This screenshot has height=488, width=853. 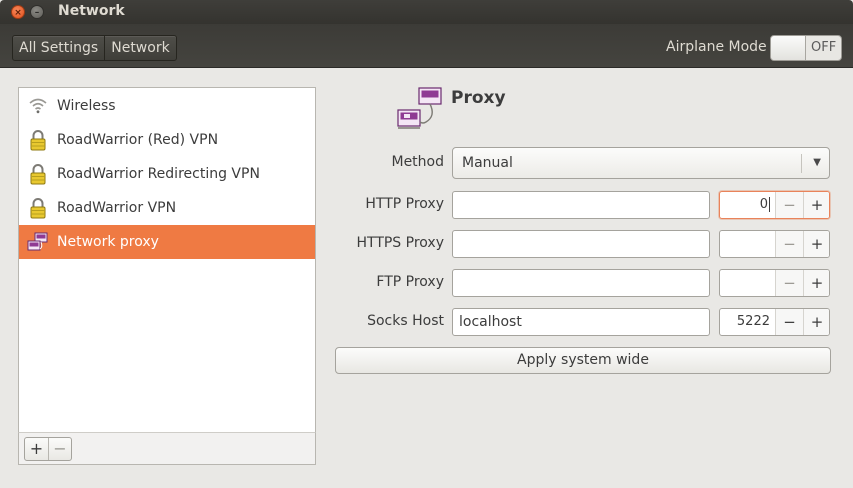 I want to click on list-item-wireless: Wireless, so click(x=167, y=106).